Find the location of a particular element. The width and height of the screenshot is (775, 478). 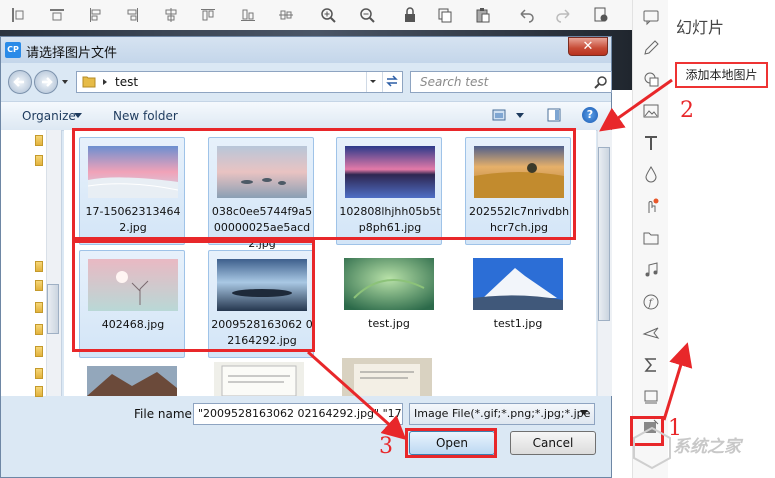

align-center-icon is located at coordinates (171, 15).